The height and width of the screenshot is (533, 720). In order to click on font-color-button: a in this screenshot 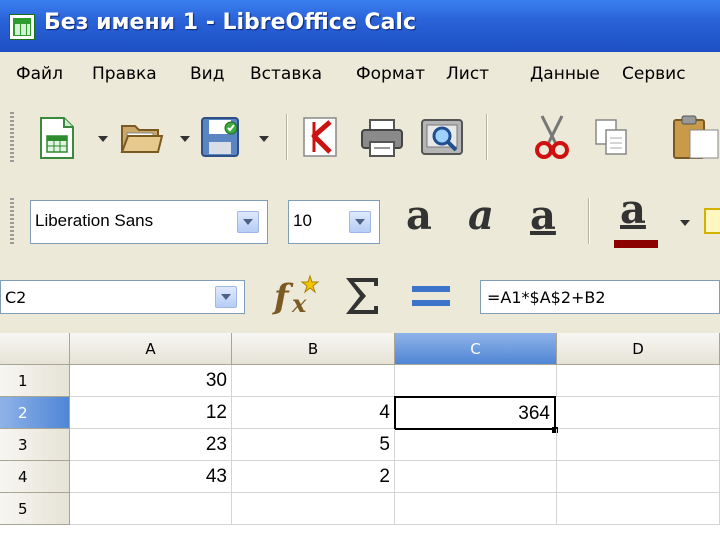, I will do `click(633, 209)`.